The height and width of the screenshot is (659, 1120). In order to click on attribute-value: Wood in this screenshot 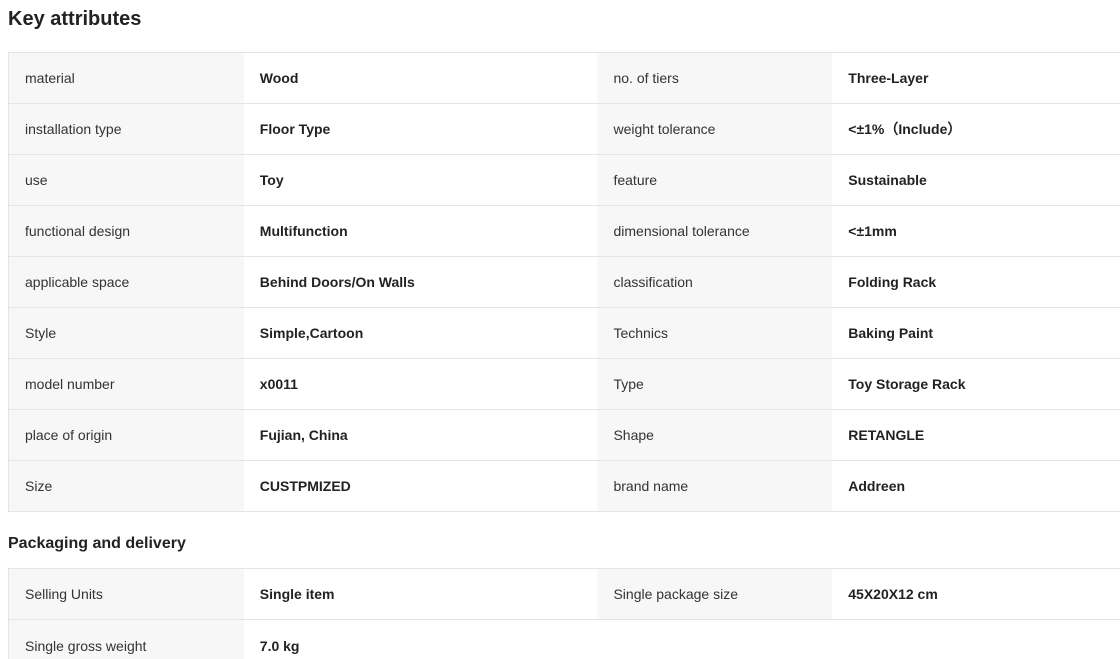, I will do `click(420, 78)`.